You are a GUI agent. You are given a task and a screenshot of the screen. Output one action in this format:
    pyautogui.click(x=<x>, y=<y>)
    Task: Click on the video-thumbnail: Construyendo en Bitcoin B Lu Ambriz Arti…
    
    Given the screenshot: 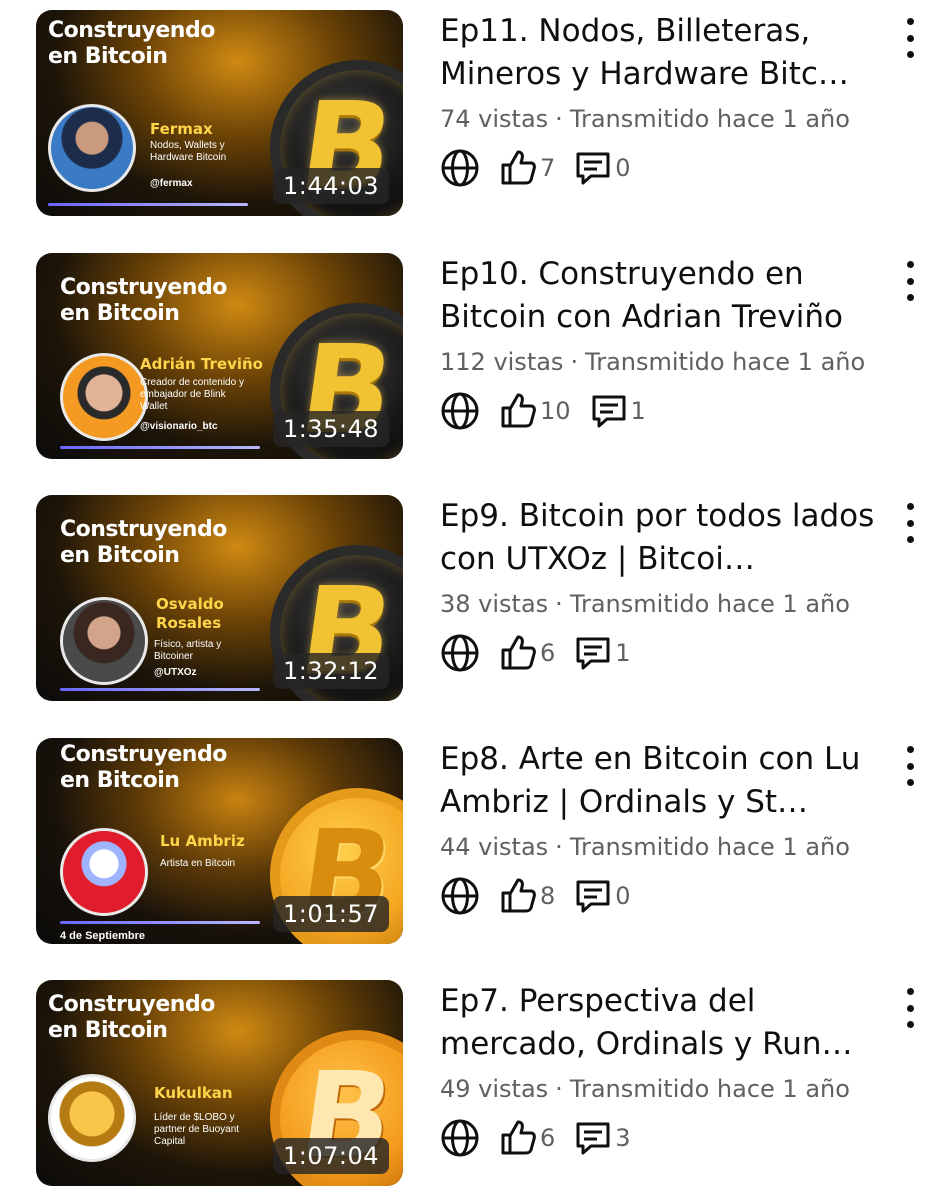 What is the action you would take?
    pyautogui.click(x=219, y=841)
    